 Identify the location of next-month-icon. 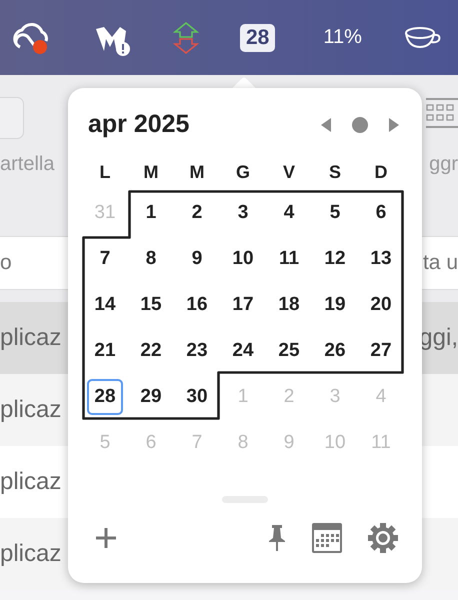
(394, 124).